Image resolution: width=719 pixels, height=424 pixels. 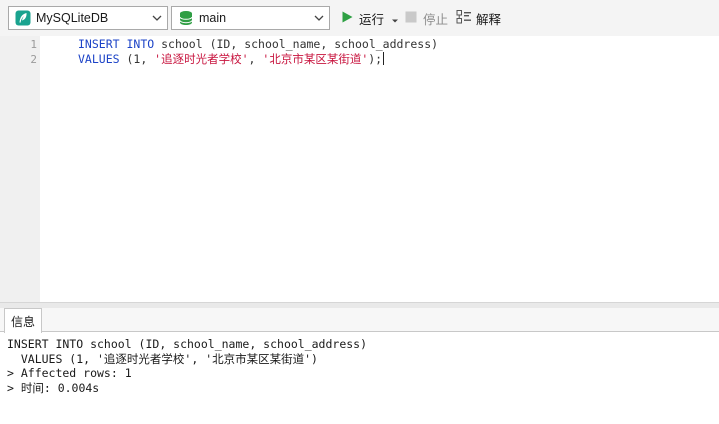 I want to click on output-line: > 时间: 0.004s, so click(x=53, y=387).